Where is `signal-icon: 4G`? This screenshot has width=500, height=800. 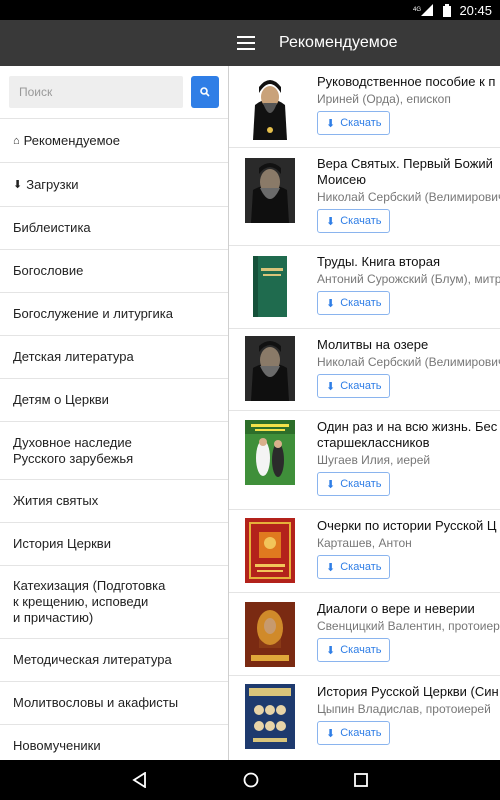 signal-icon: 4G is located at coordinates (424, 10).